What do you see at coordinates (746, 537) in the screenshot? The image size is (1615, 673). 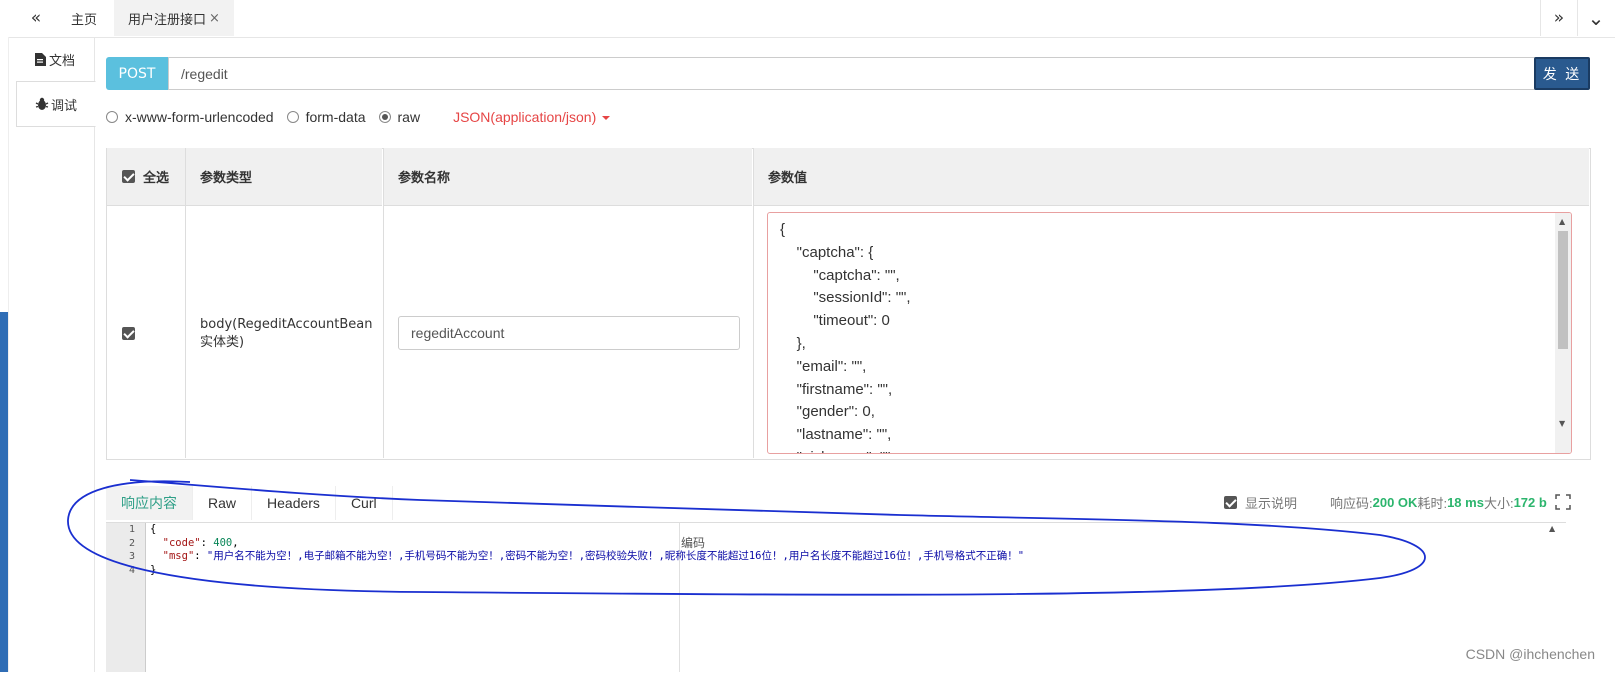 I see `hand-drawn-annotation` at bounding box center [746, 537].